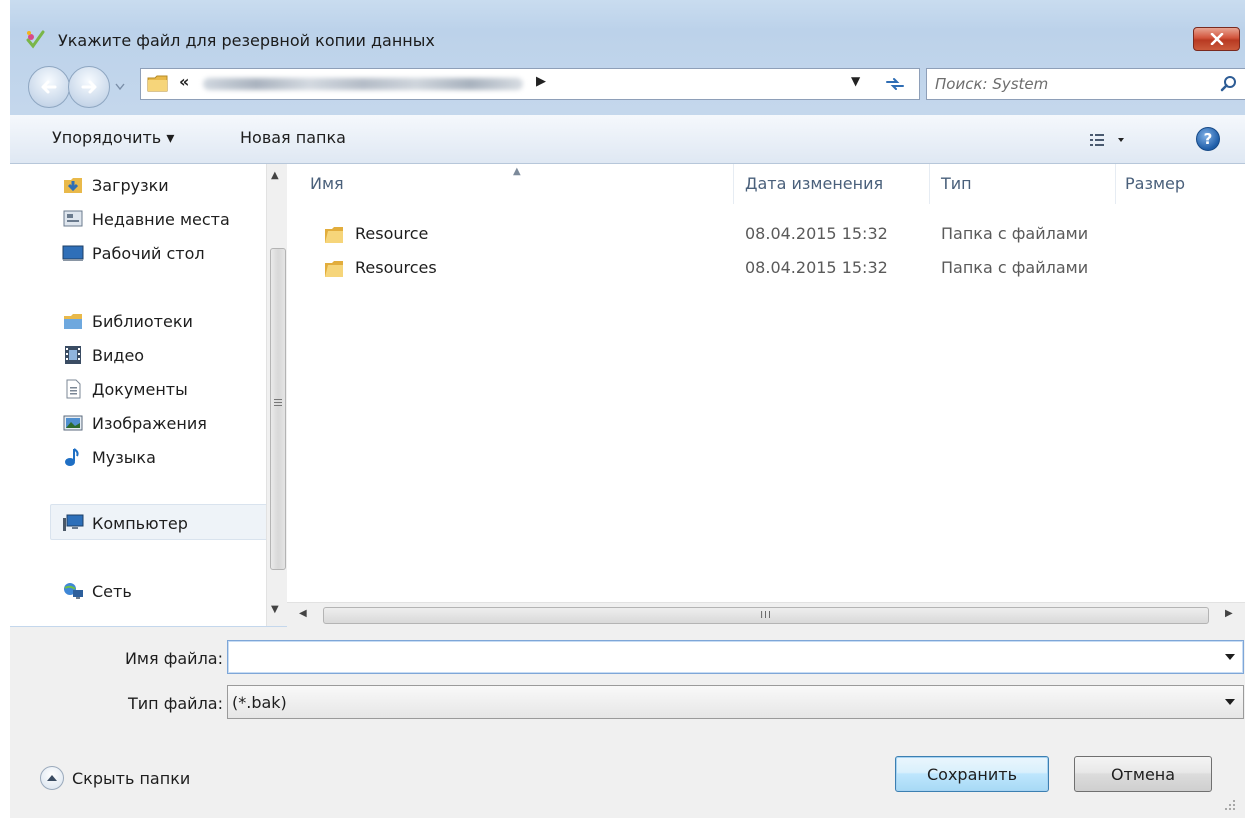 Image resolution: width=1245 pixels, height=818 pixels. I want to click on sidebar-item-libraries: Библиотеки, so click(127, 321).